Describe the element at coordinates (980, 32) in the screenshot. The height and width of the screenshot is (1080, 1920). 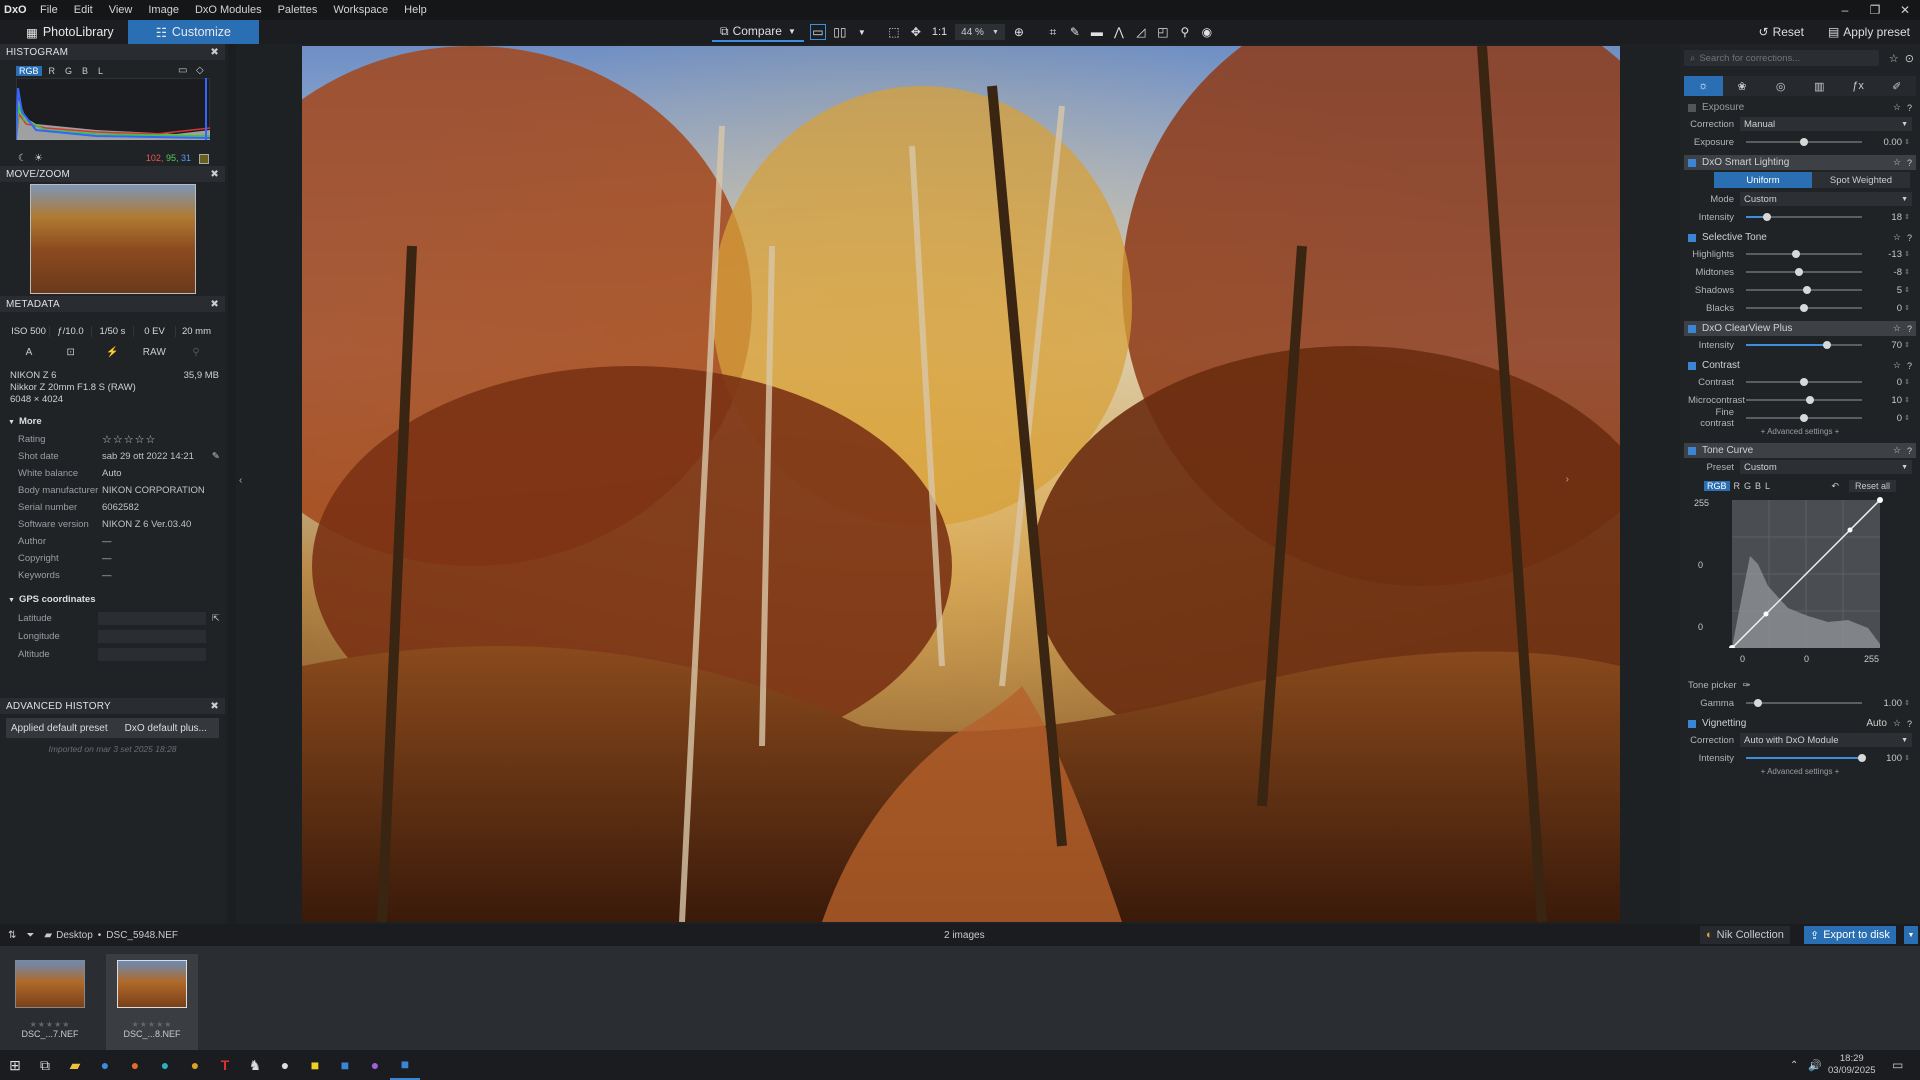
I see `zoom-select: 44 % ▼` at that location.